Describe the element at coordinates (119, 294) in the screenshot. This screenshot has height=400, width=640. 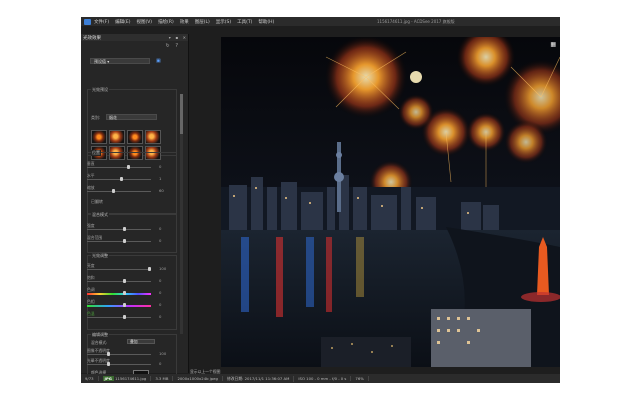
I see `hue-gradient-bar` at that location.